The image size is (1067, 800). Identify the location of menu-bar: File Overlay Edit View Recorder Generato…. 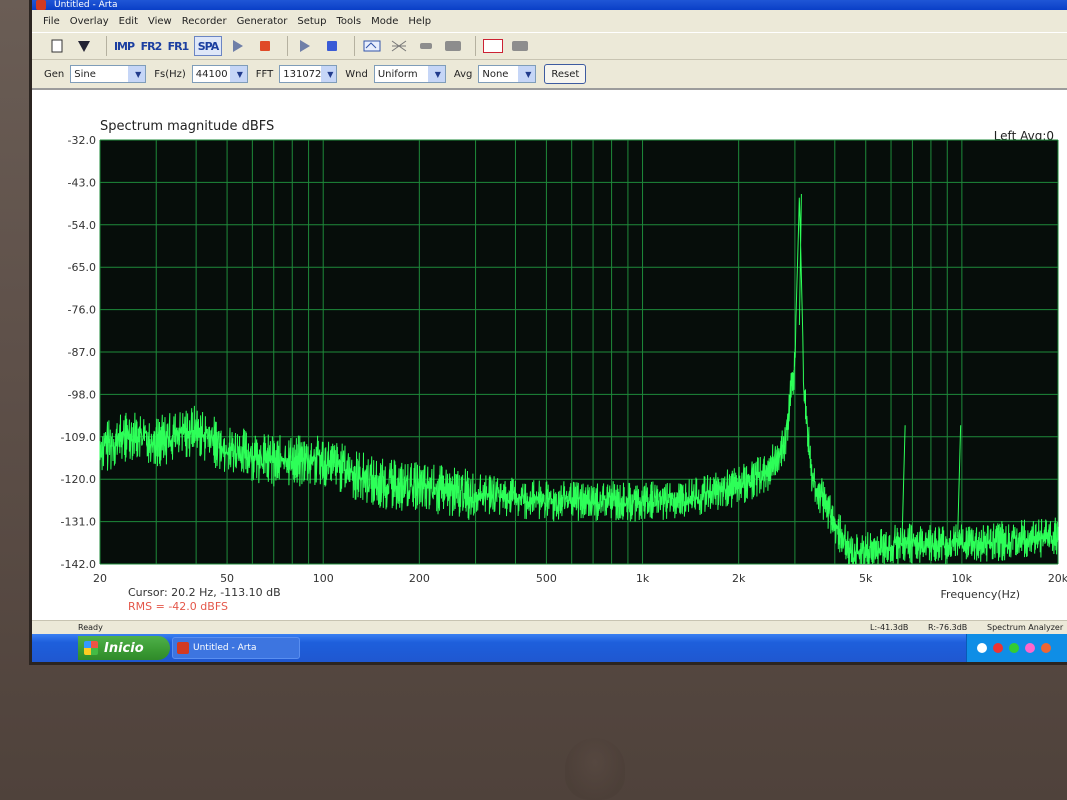
(549, 21).